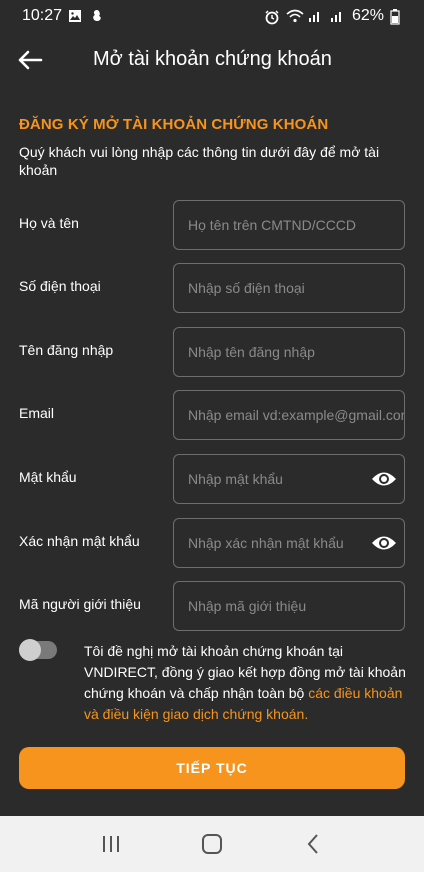 Image resolution: width=424 pixels, height=872 pixels. Describe the element at coordinates (398, 17) in the screenshot. I see `battery-icon` at that location.